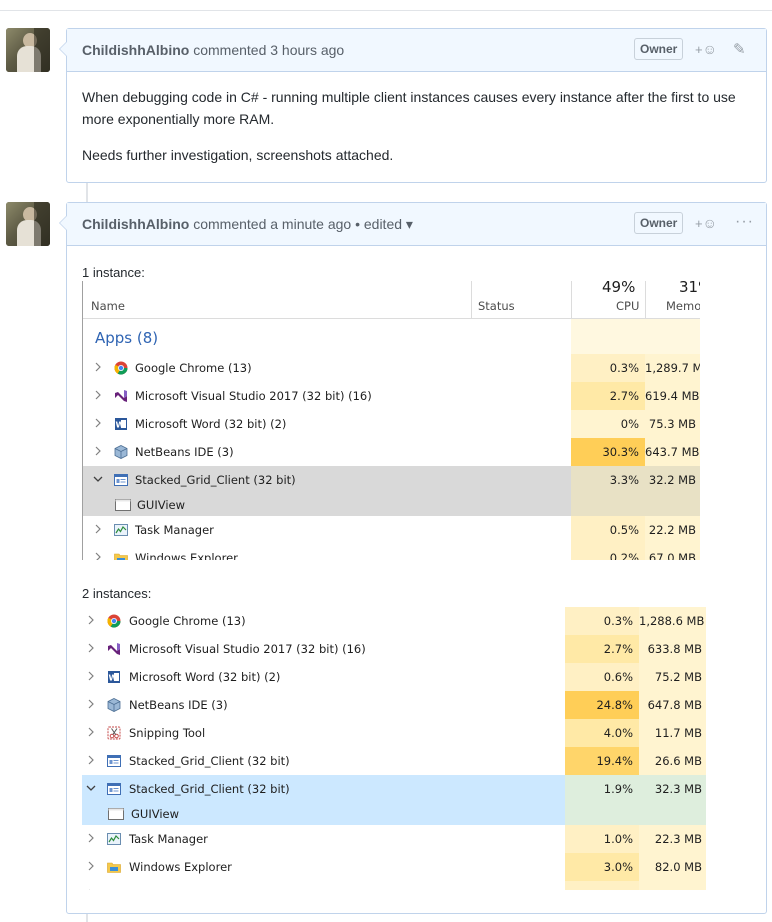 The height and width of the screenshot is (922, 772). Describe the element at coordinates (394, 885) in the screenshot. I see `process-row: 0%41.0 MB` at that location.